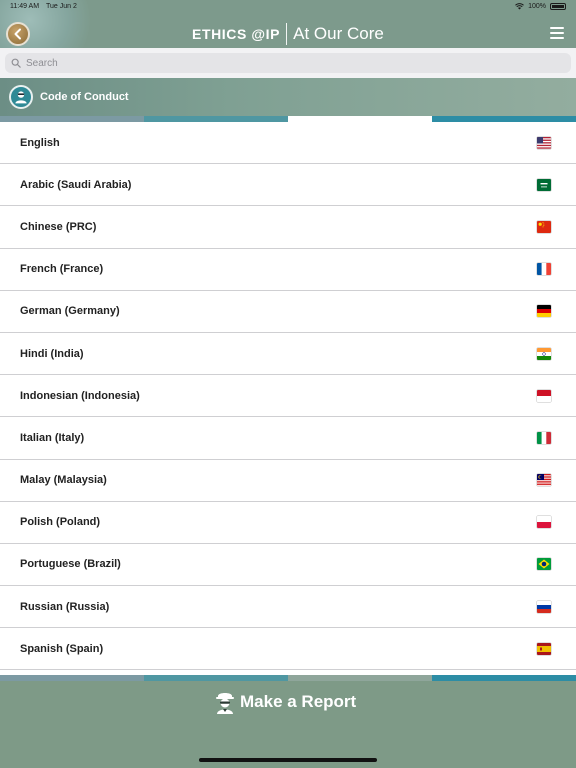  Describe the element at coordinates (60, 522) in the screenshot. I see `language-label: Polish (Poland)` at that location.